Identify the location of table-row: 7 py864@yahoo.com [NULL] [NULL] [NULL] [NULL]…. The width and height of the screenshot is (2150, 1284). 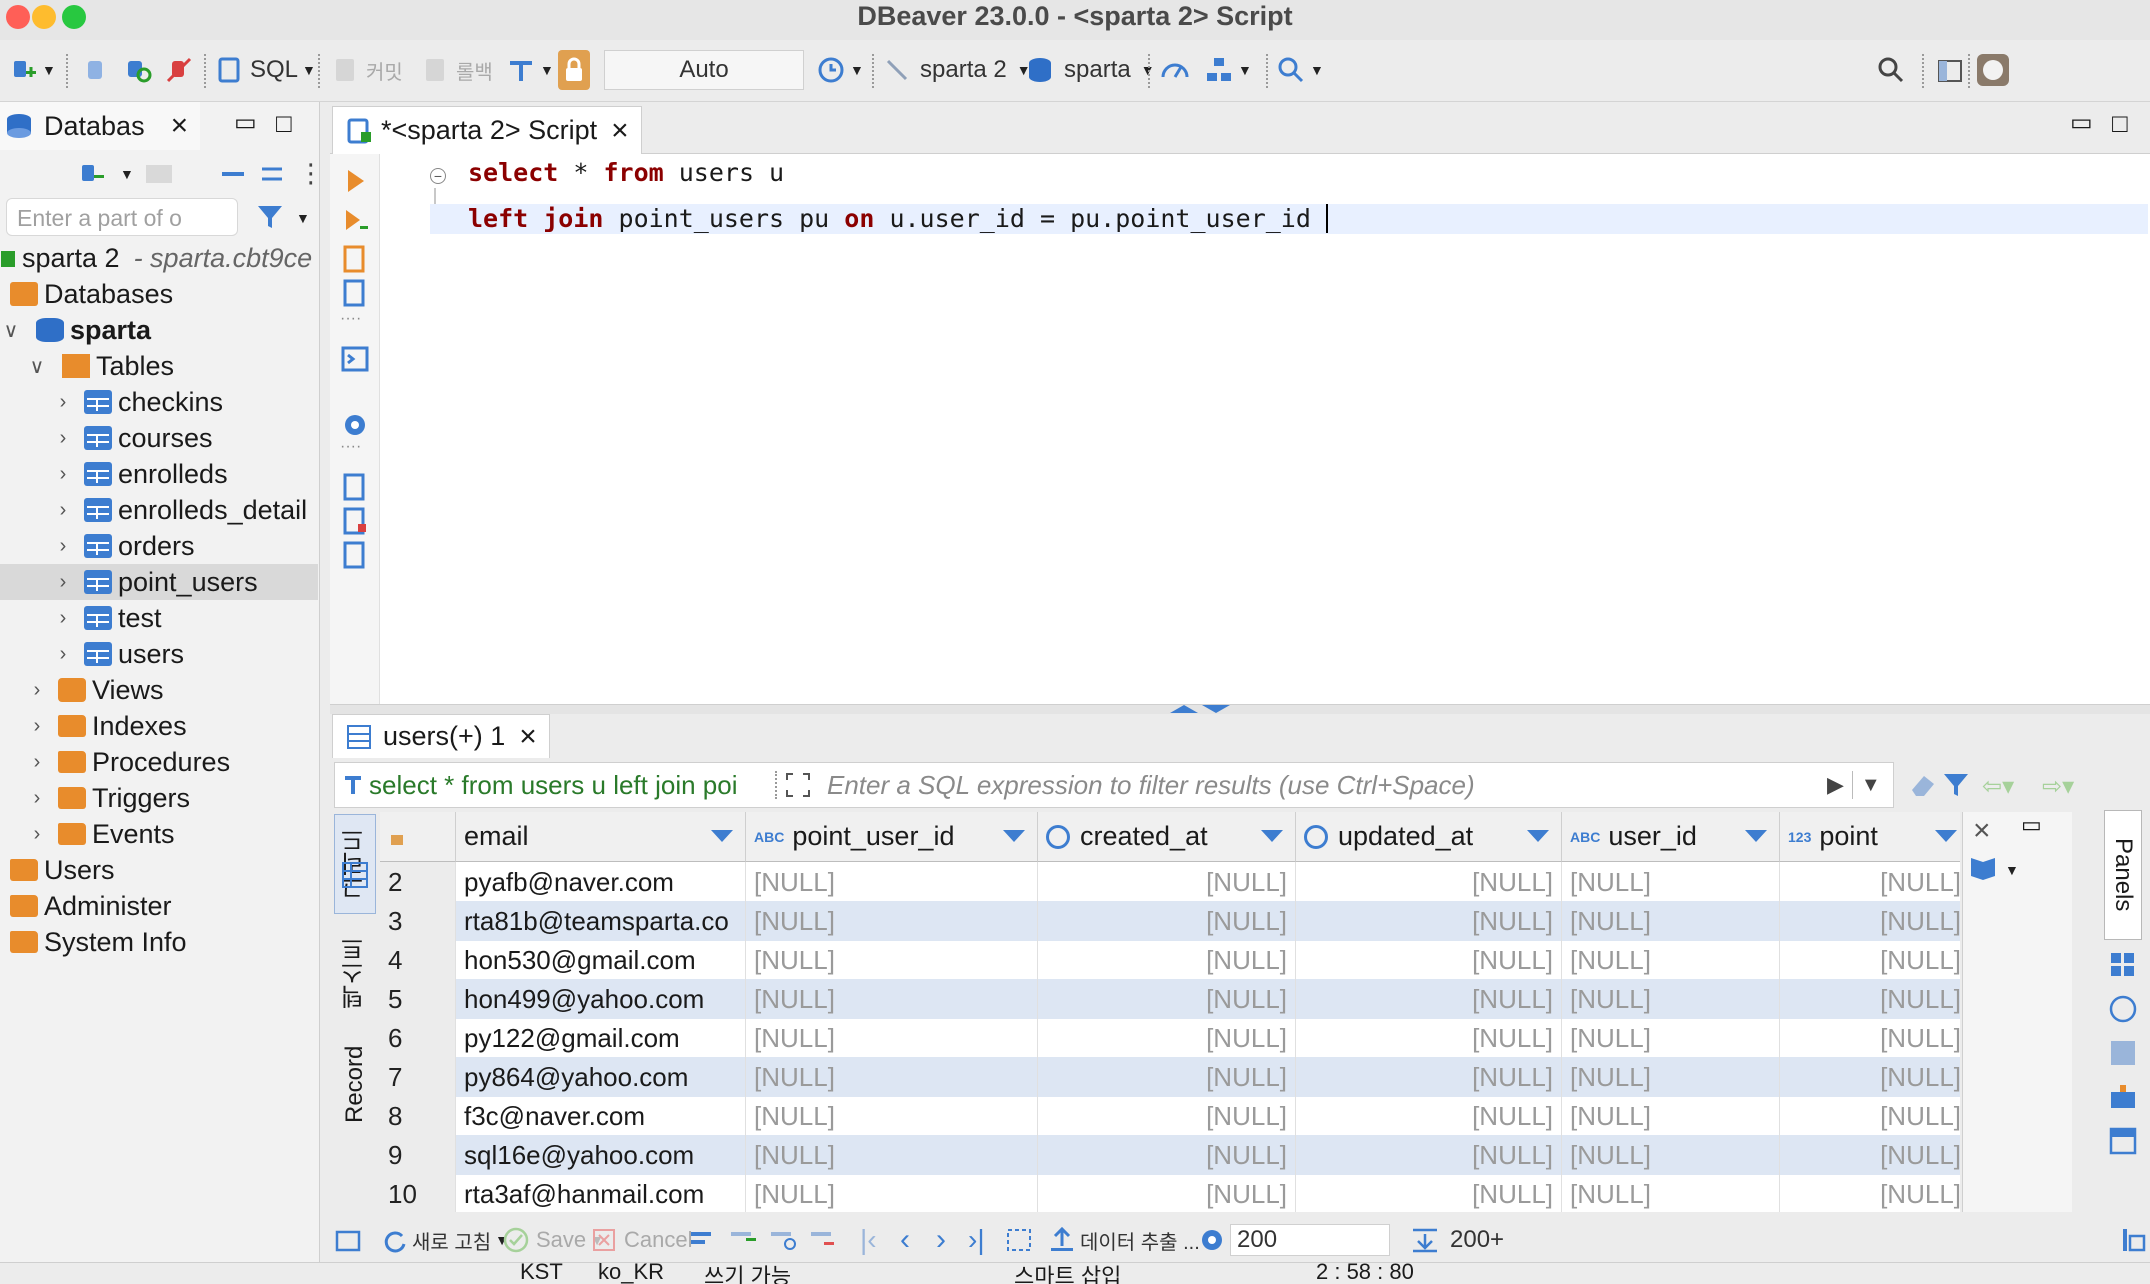
(1170, 1077).